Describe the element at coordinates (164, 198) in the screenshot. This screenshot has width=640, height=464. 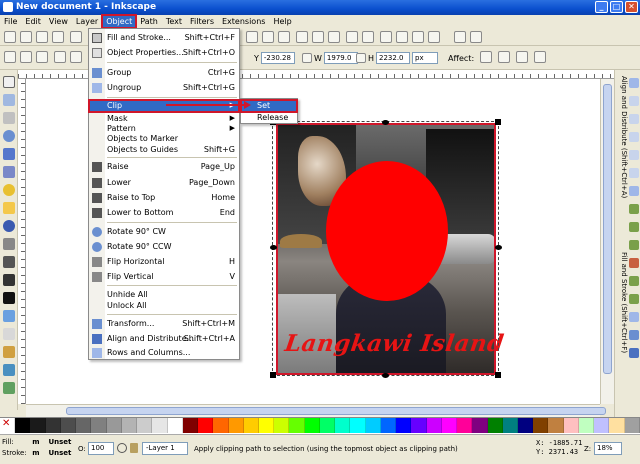
I see `menu-item-raise-to-top: Raise to Top Home` at that location.